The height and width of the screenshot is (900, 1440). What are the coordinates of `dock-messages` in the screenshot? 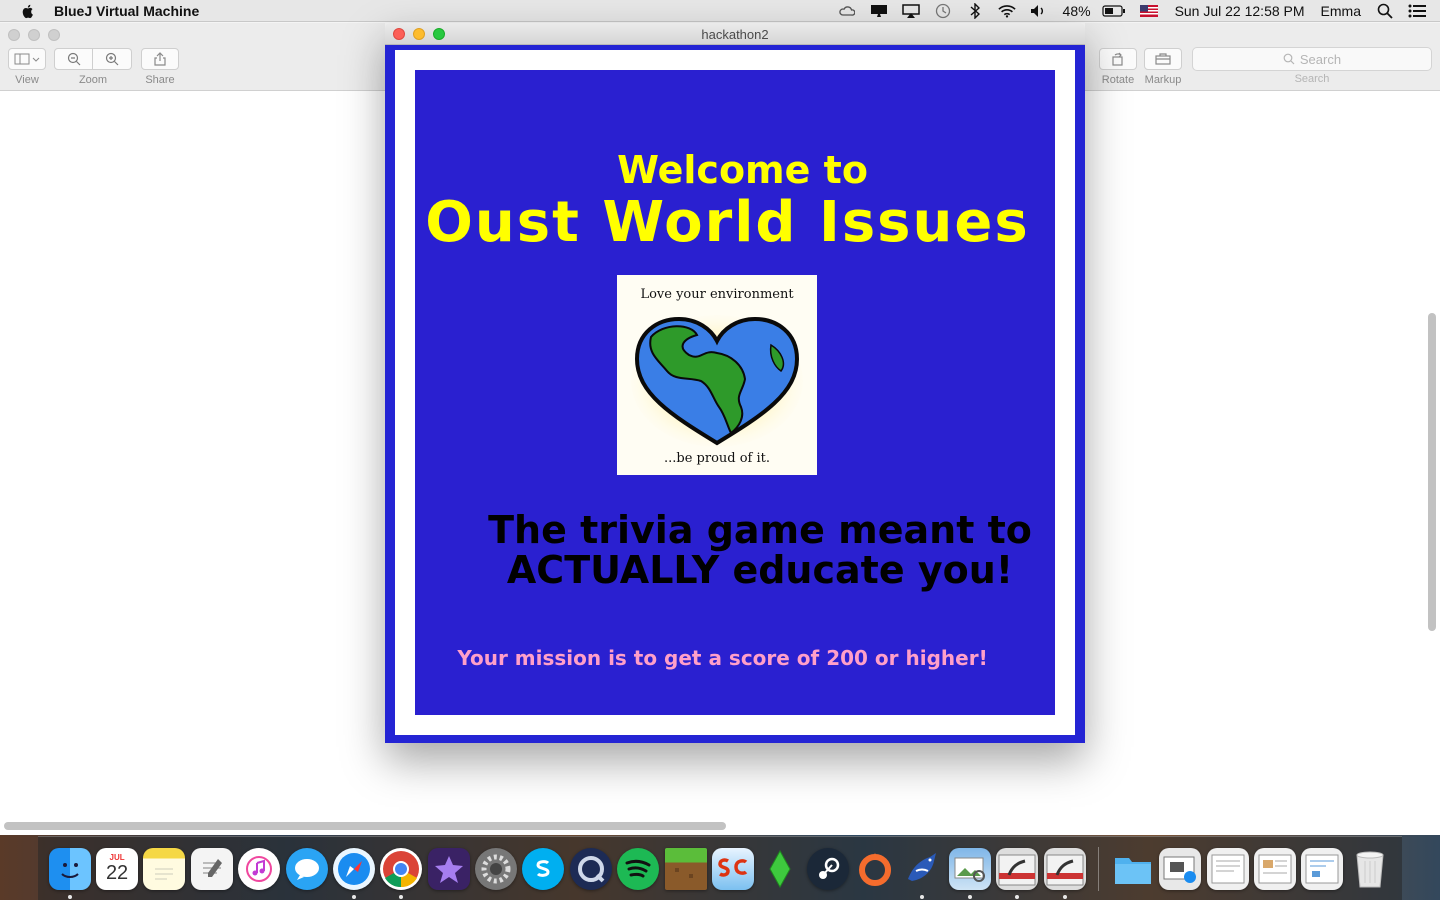 It's located at (306, 868).